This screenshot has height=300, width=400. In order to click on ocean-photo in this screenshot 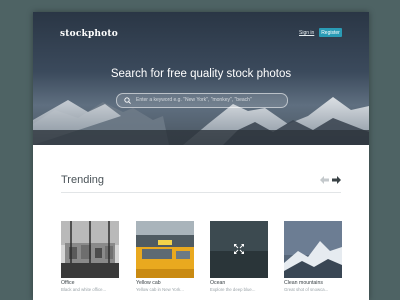, I will do `click(239, 249)`.